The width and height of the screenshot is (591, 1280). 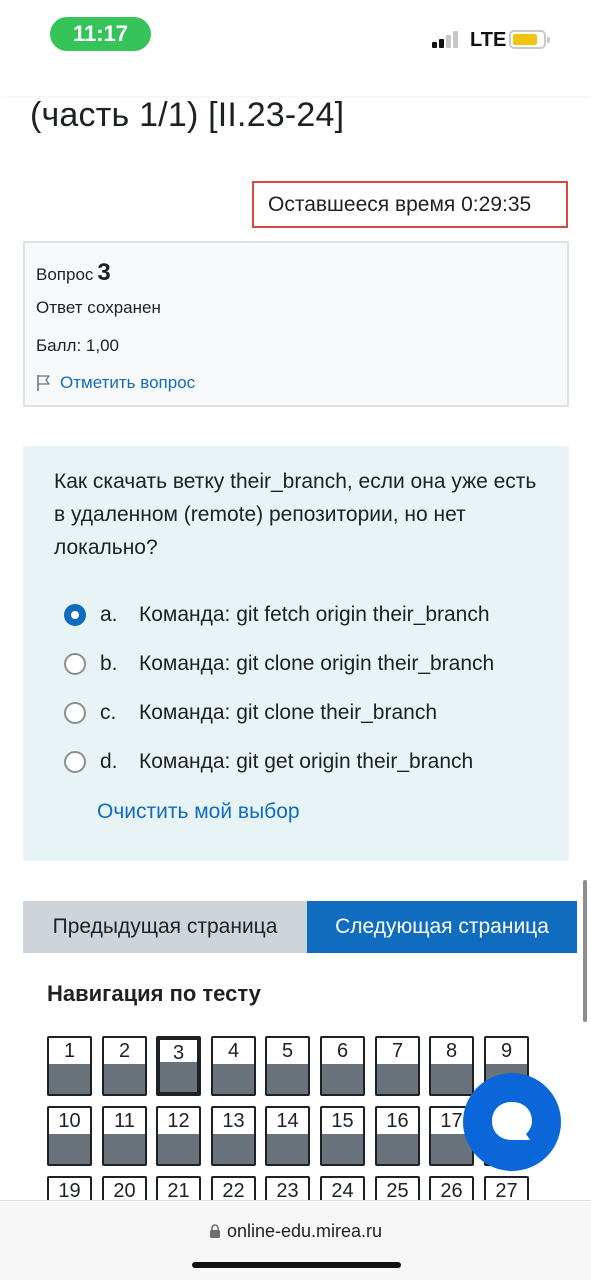 I want to click on answer-text: Команда: git fetch origin their_branch, so click(x=314, y=615).